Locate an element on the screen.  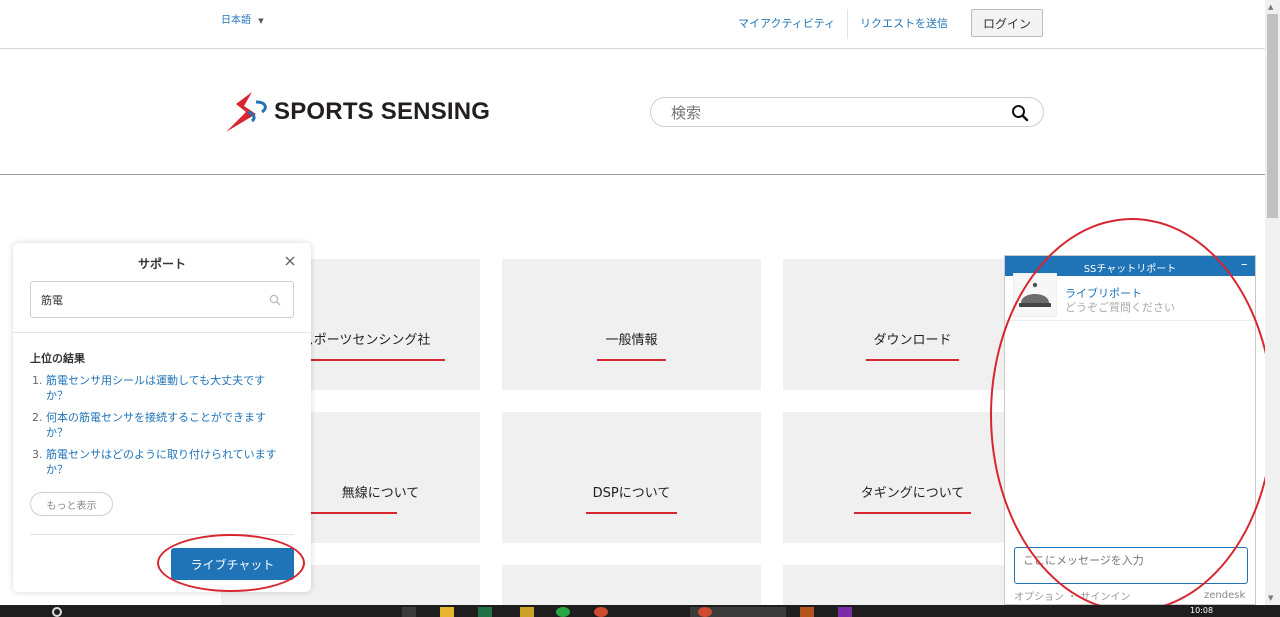
result-number: 3. is located at coordinates (37, 454).